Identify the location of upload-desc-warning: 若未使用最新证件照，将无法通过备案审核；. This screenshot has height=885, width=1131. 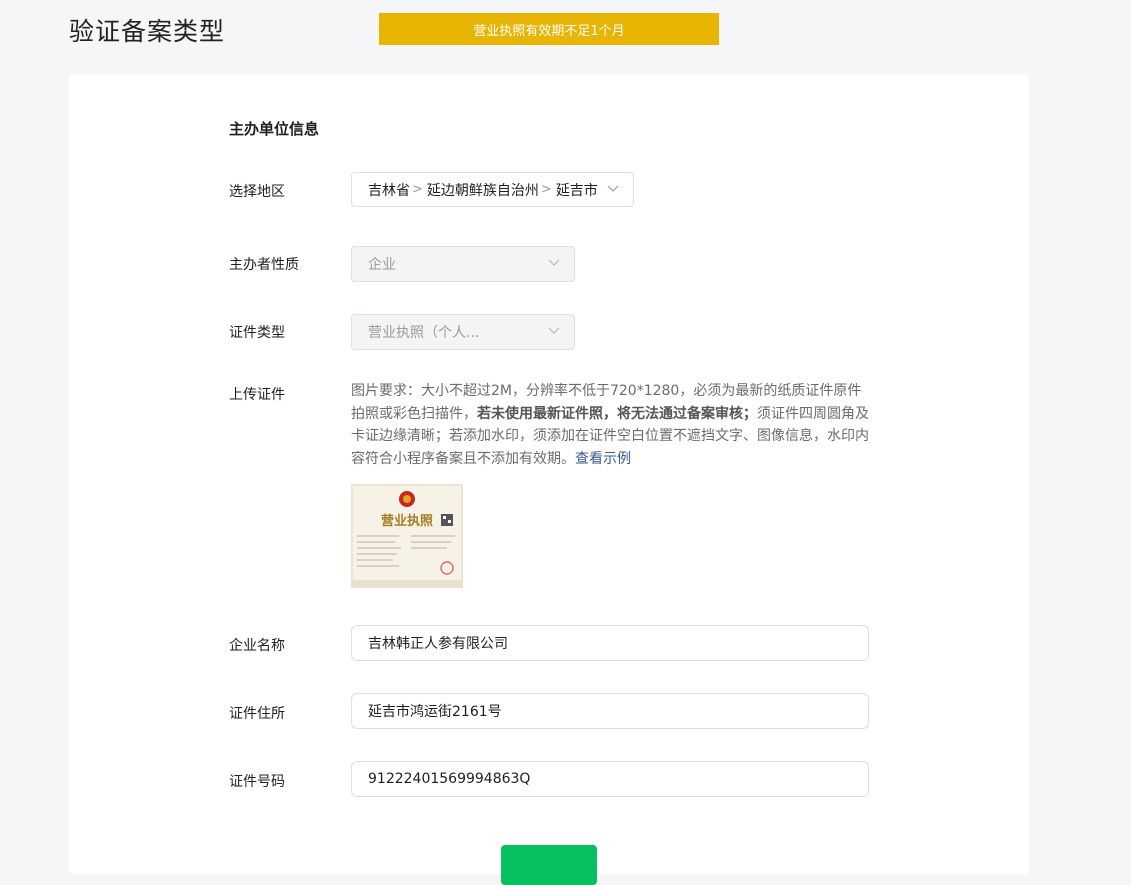
(617, 413).